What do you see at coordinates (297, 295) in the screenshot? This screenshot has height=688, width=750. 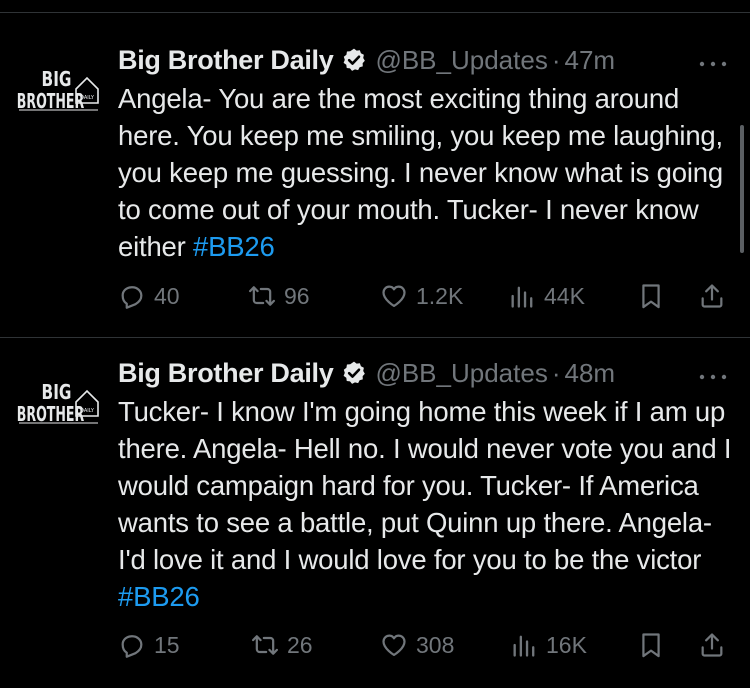 I see `repost-count: 96` at bounding box center [297, 295].